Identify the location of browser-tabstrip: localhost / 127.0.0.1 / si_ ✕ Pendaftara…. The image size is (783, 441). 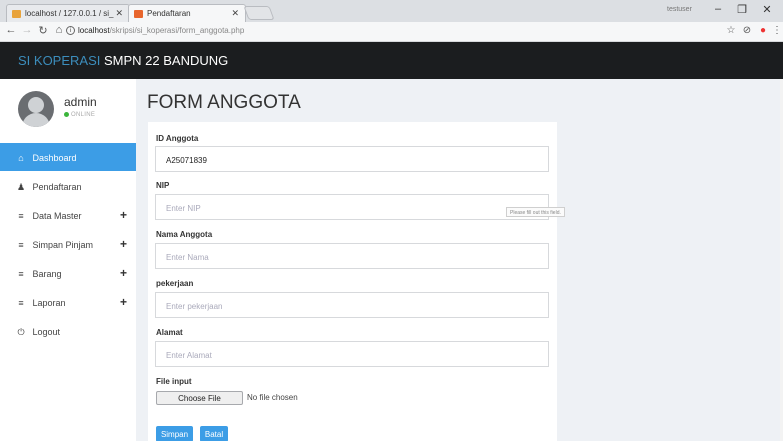
(391, 11).